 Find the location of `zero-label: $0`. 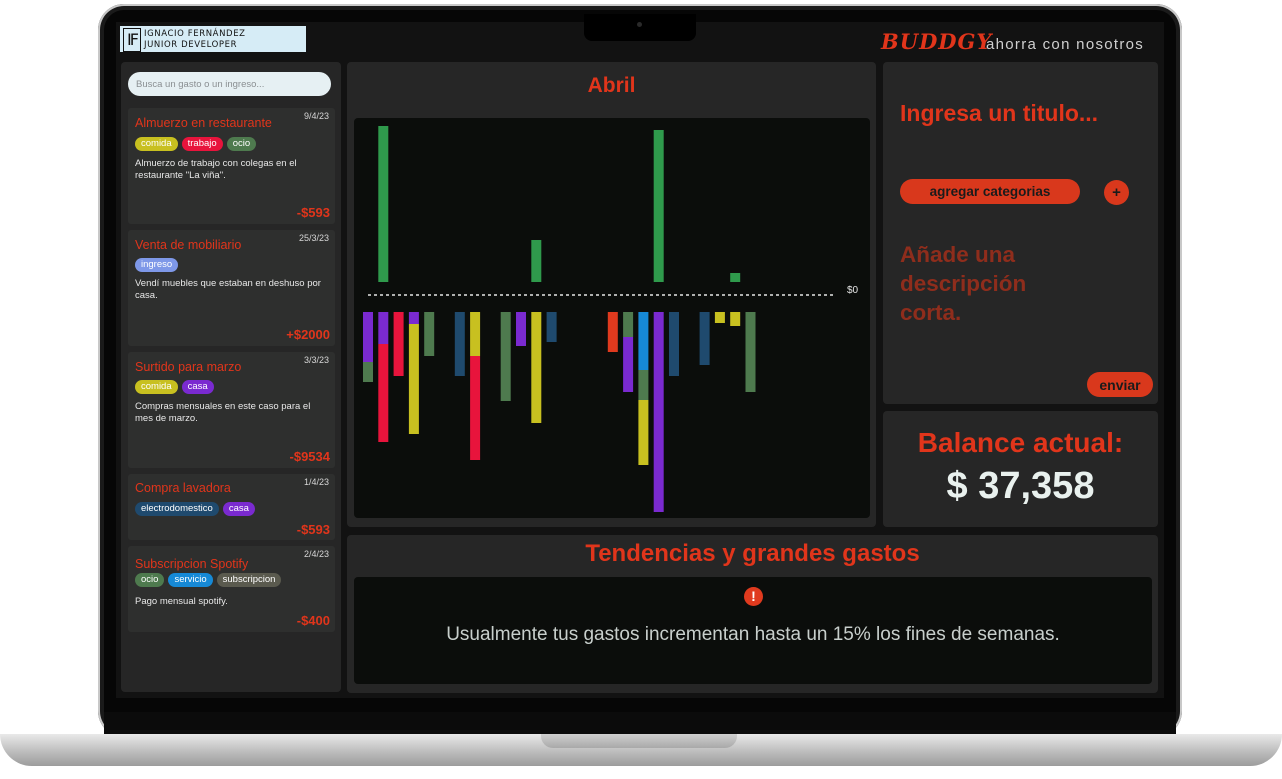

zero-label: $0 is located at coordinates (853, 290).